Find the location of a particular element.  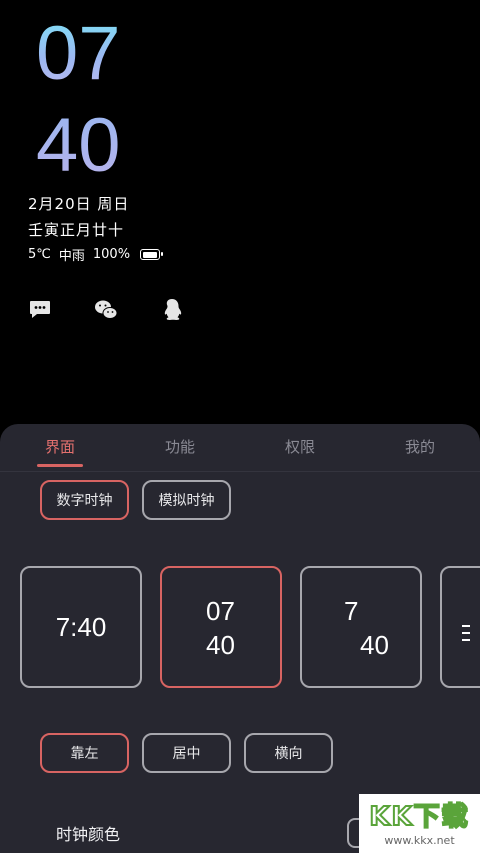

battery-icon is located at coordinates (152, 254).